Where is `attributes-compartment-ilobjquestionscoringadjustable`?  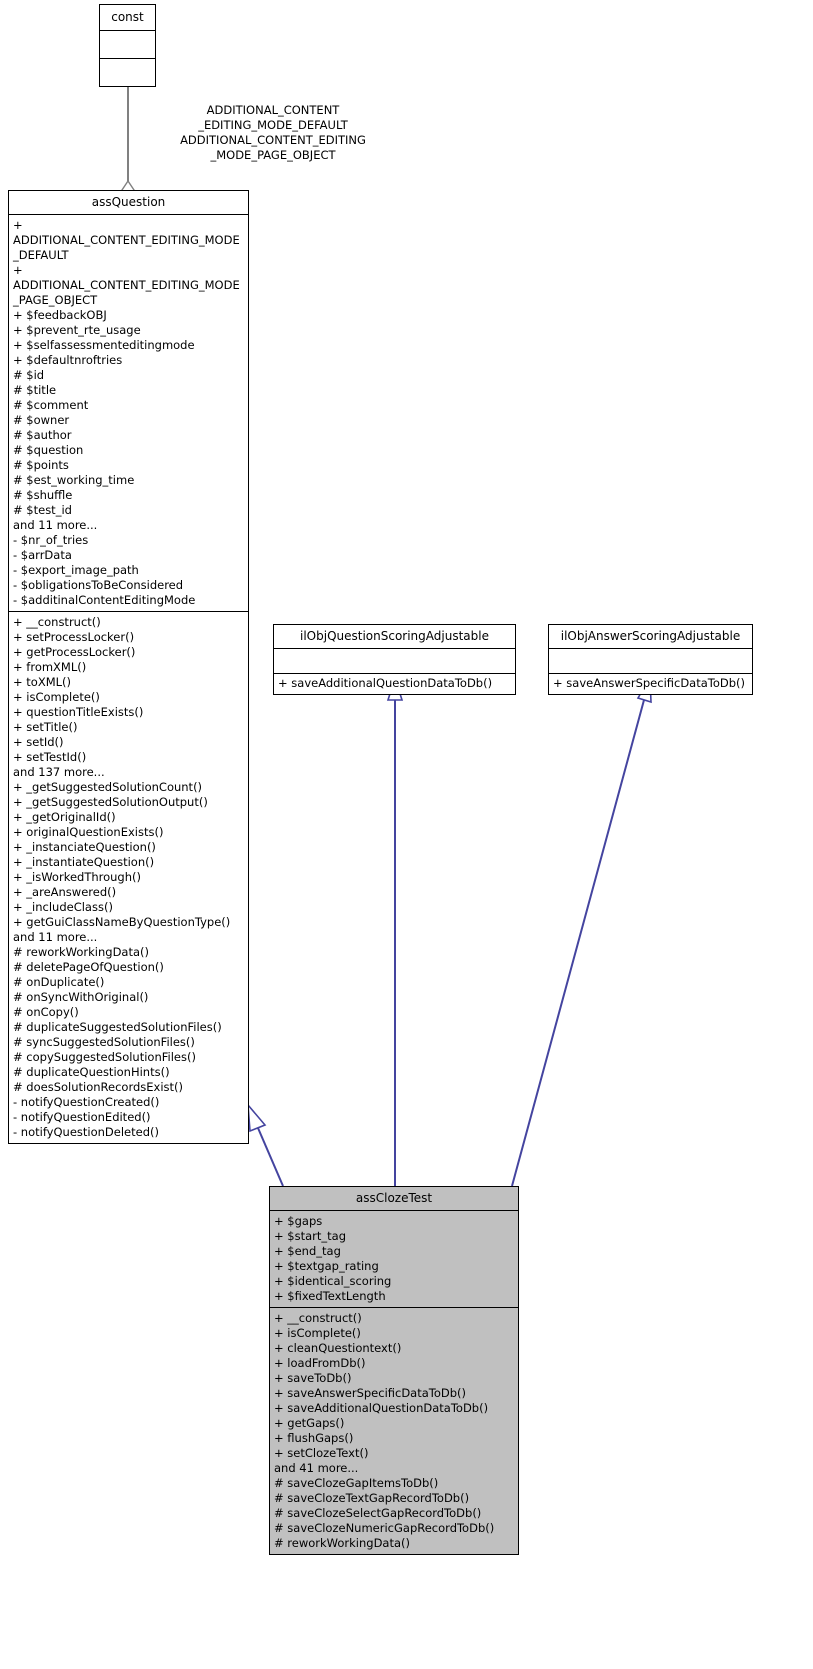 attributes-compartment-ilobjquestionscoringadjustable is located at coordinates (394, 661).